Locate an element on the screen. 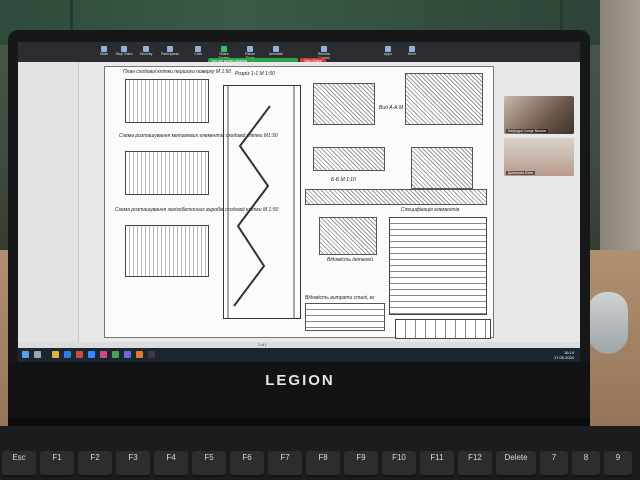  laptop-hinge is located at coordinates (299, 422).